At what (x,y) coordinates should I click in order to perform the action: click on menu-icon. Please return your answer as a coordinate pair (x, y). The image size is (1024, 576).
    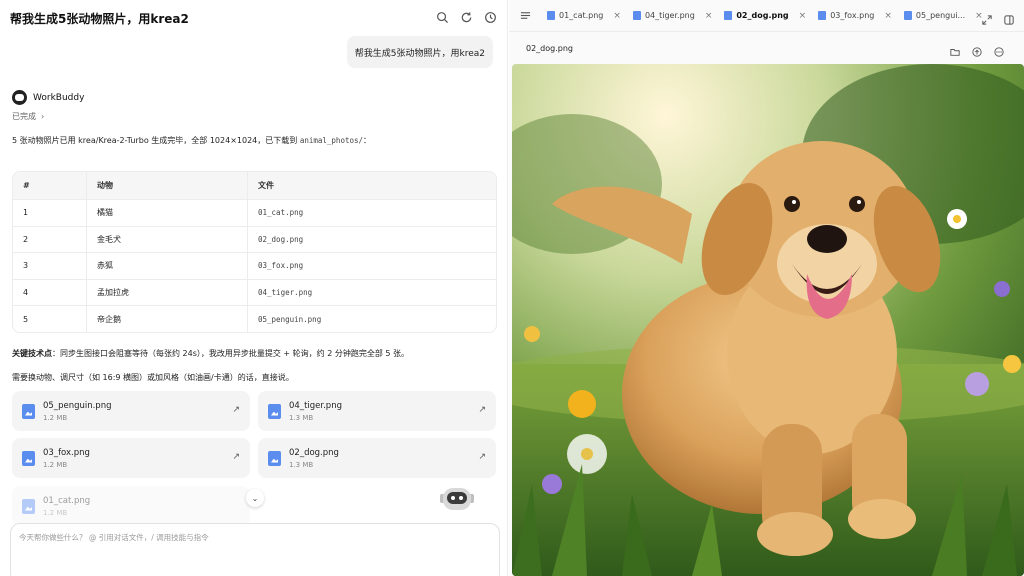
    Looking at the image, I should click on (525, 16).